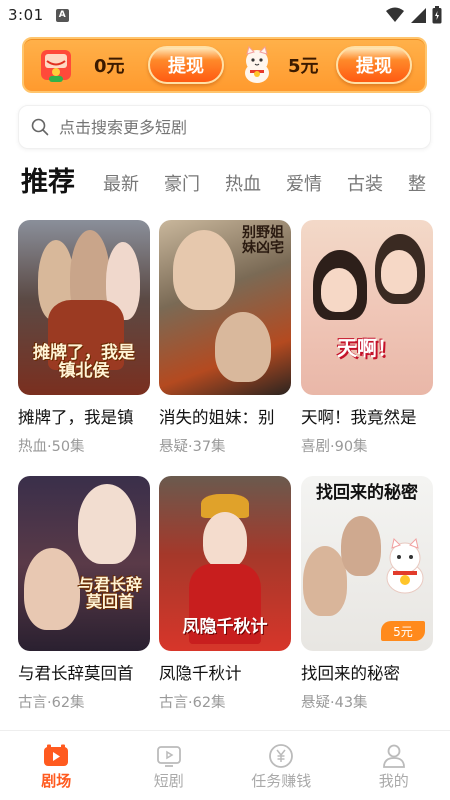  I want to click on drama-poster: 与君长辞莫回首, so click(84, 563).